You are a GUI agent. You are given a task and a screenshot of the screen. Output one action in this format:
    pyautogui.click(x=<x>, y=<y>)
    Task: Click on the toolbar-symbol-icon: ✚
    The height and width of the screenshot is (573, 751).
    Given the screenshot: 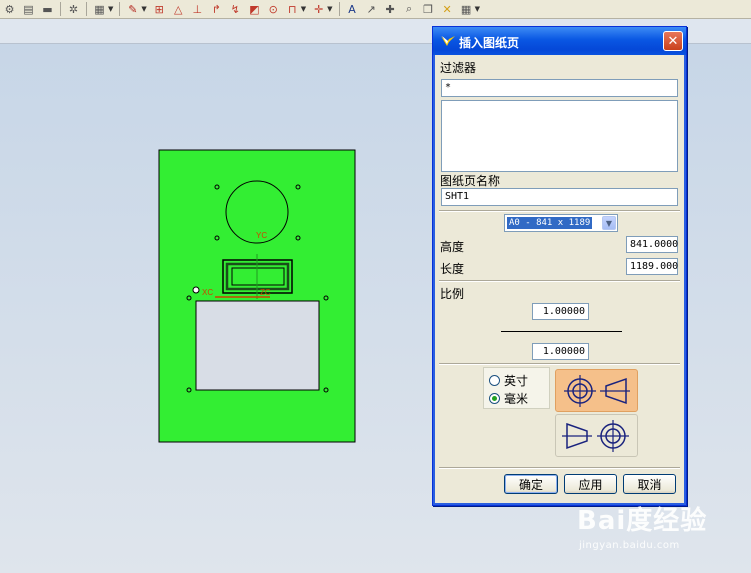 What is the action you would take?
    pyautogui.click(x=390, y=9)
    